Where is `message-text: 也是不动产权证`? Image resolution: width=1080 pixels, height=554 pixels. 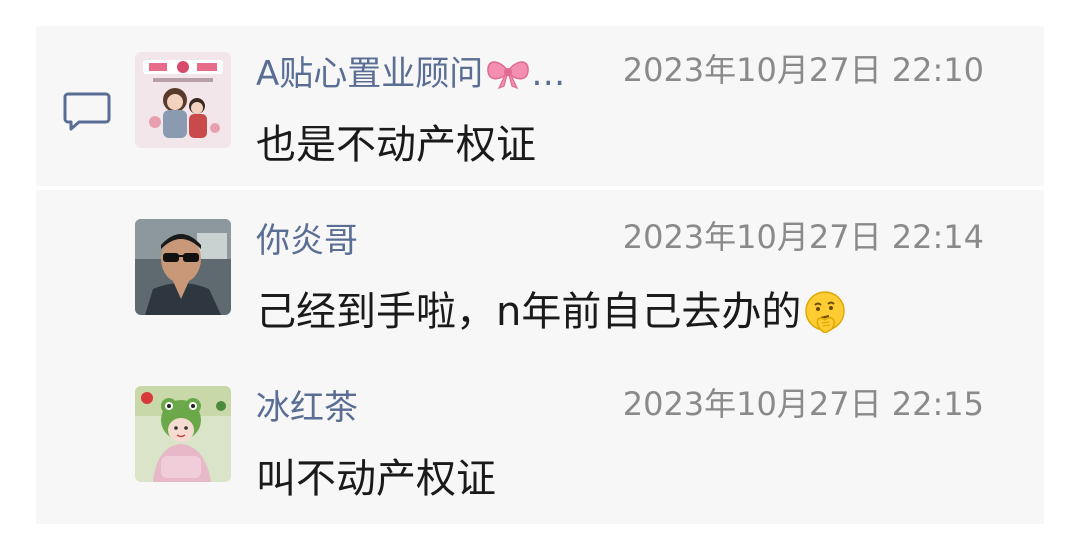 message-text: 也是不动产权证 is located at coordinates (396, 145).